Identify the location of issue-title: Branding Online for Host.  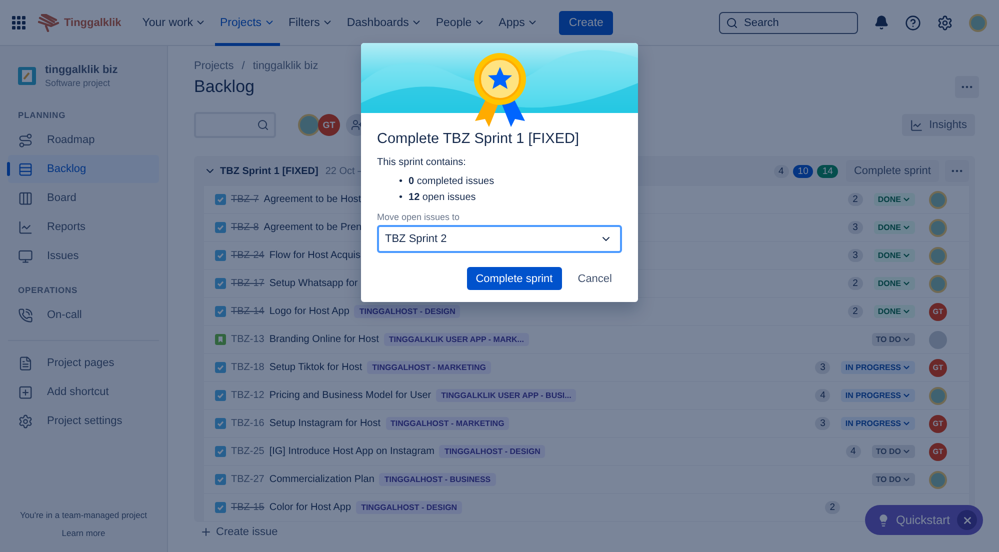
(324, 339).